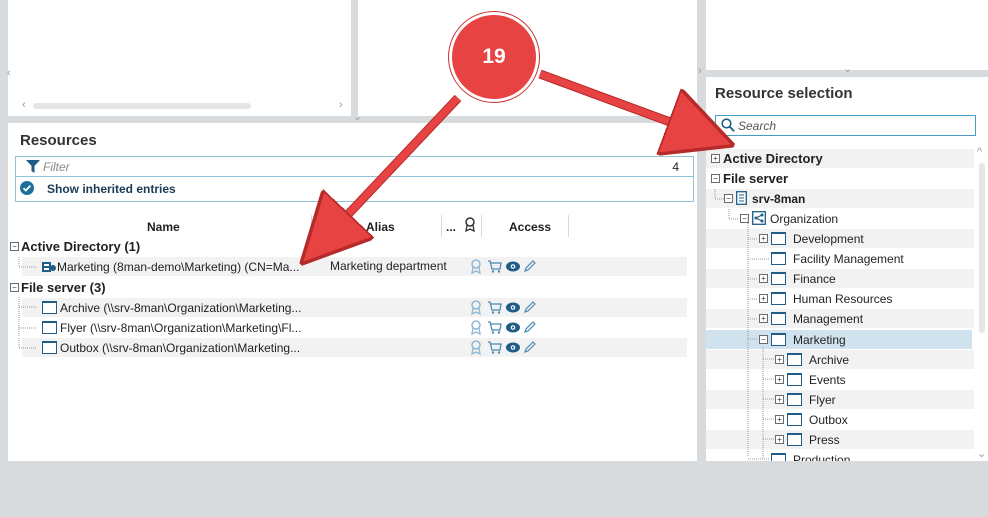 The image size is (988, 517). I want to click on ad-group-icon, so click(49, 267).